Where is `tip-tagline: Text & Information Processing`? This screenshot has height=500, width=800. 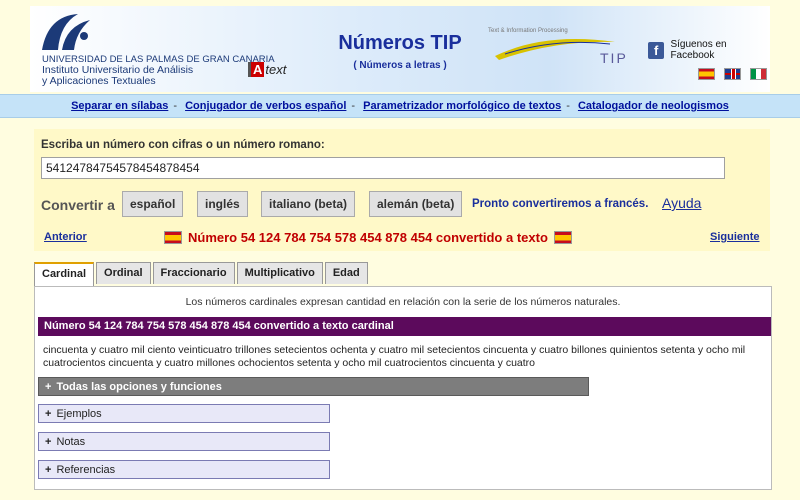 tip-tagline: Text & Information Processing is located at coordinates (528, 31).